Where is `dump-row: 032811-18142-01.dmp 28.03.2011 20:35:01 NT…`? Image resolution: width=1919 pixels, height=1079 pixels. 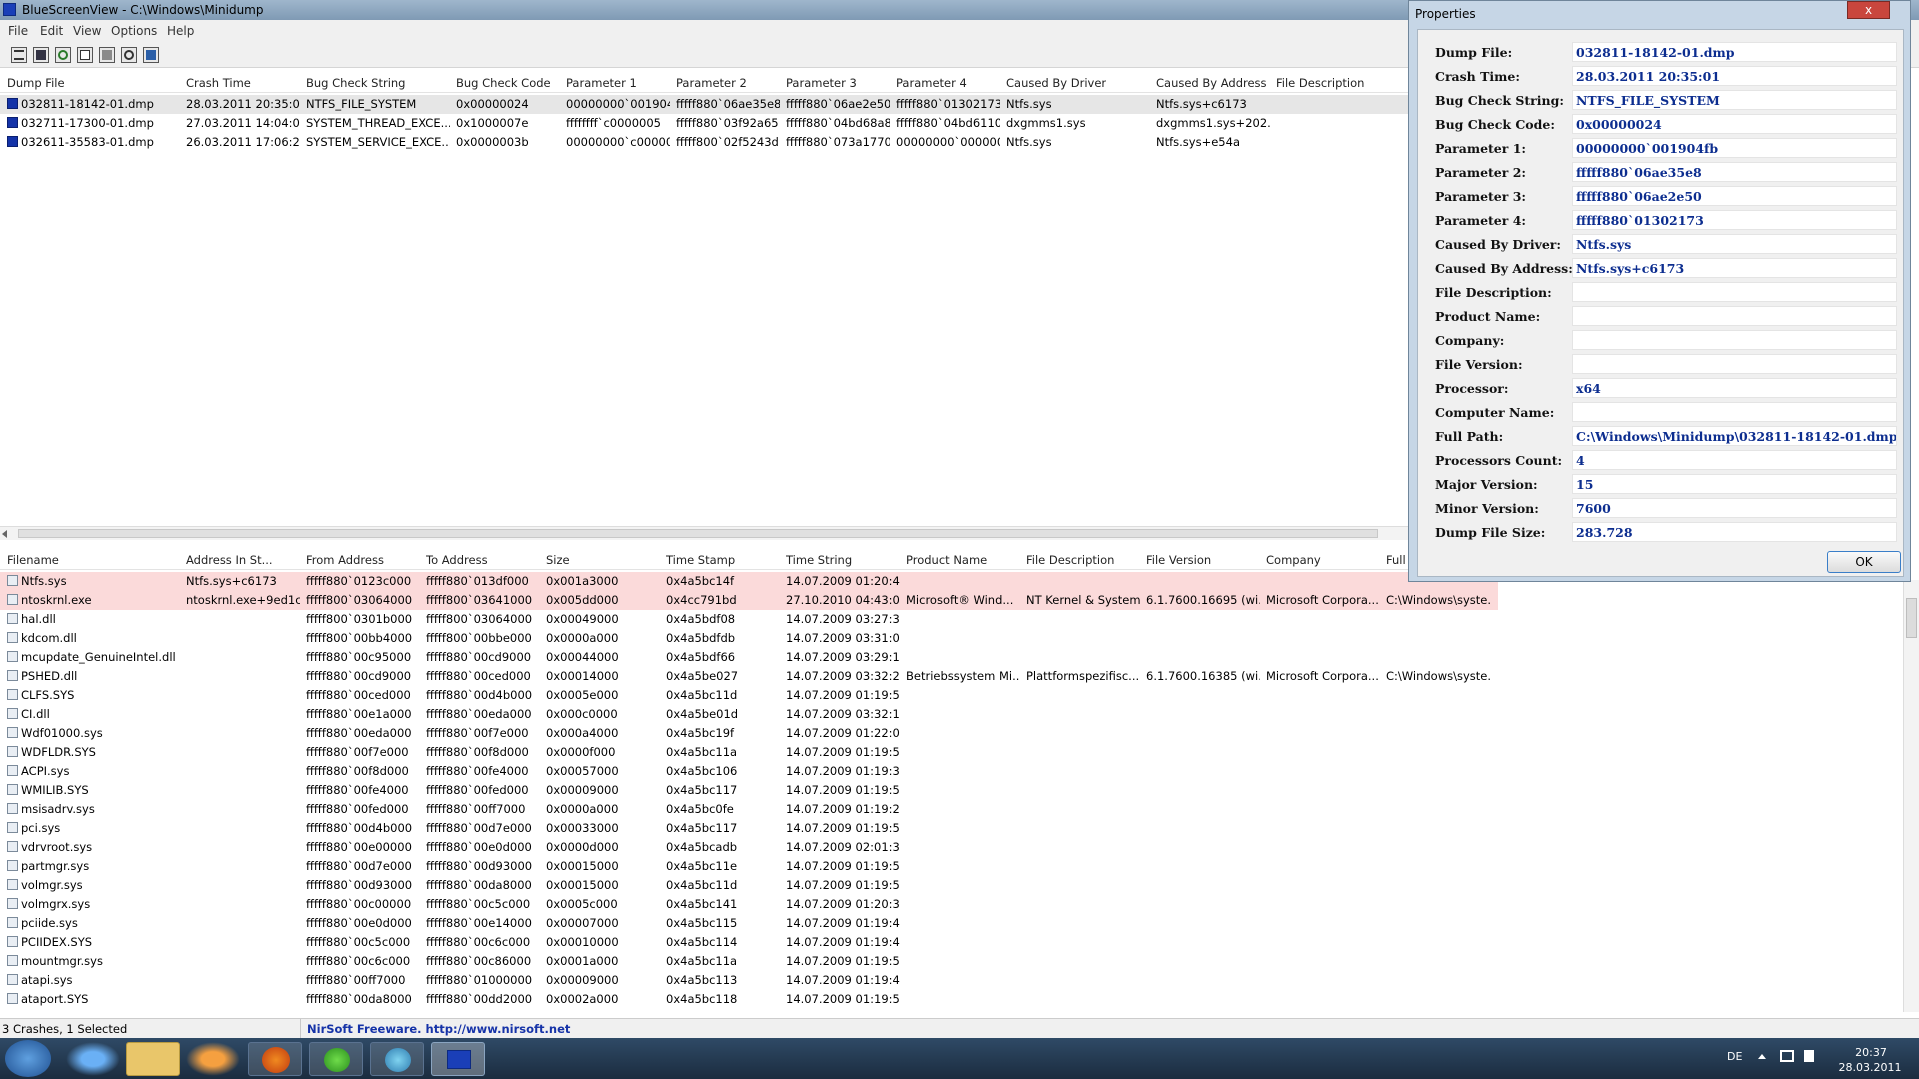
dump-row: 032811-18142-01.dmp 28.03.2011 20:35:01 NT… is located at coordinates (705, 104).